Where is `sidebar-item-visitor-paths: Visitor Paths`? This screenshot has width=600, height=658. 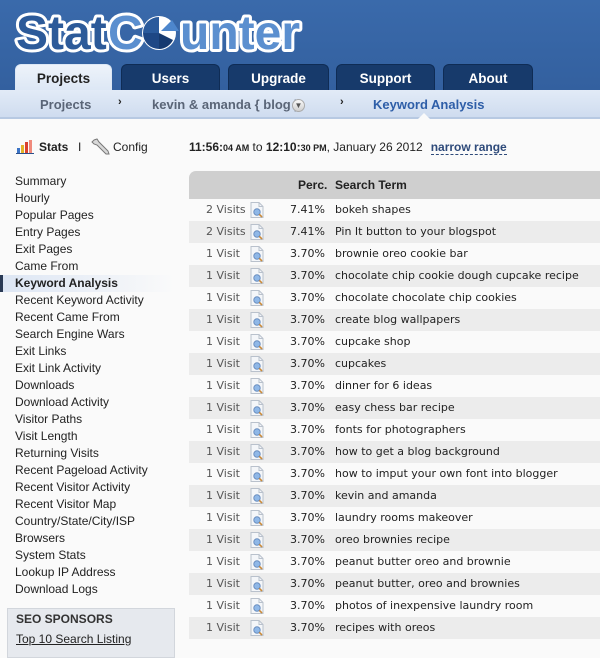
sidebar-item-visitor-paths: Visitor Paths is located at coordinates (87, 419).